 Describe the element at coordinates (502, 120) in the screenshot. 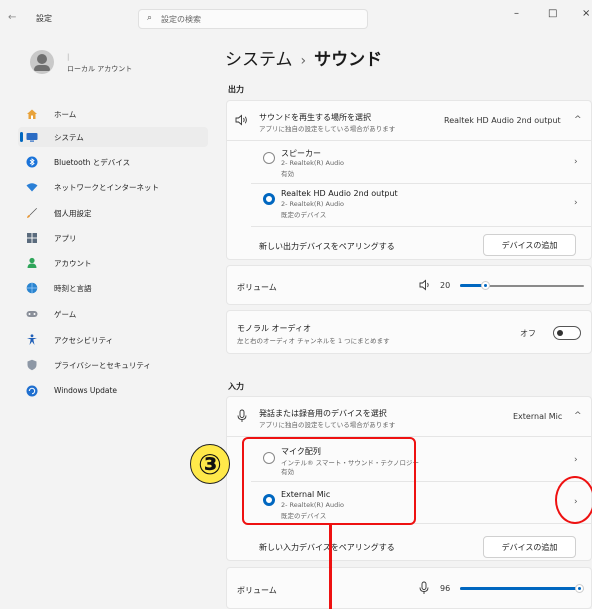

I see `output-selected-device: Realtek HD Audio 2nd output` at that location.